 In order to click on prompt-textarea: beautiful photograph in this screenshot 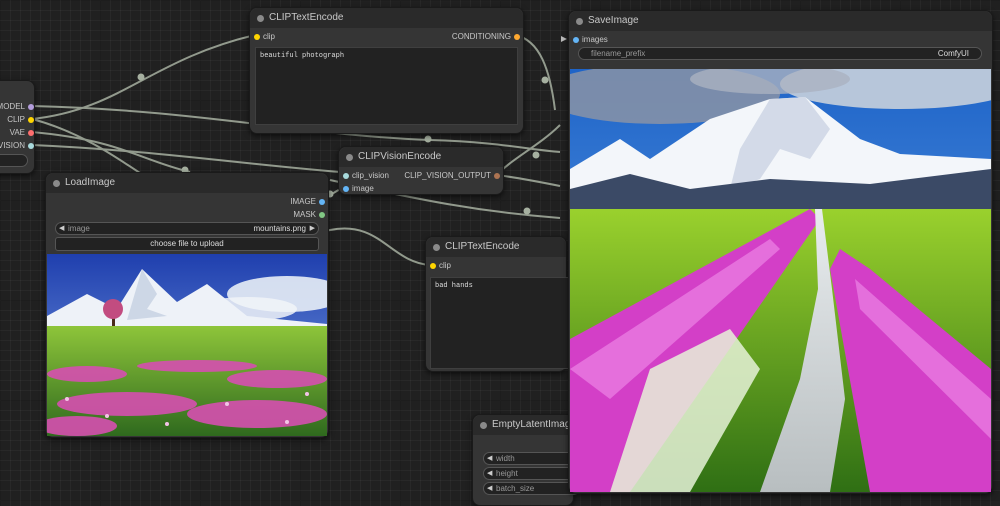, I will do `click(386, 86)`.